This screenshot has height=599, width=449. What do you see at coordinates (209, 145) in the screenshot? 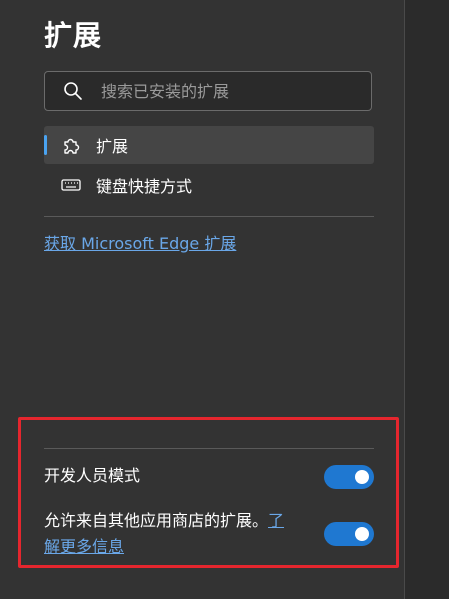
I see `sidebar-item-extensions: 扩展` at bounding box center [209, 145].